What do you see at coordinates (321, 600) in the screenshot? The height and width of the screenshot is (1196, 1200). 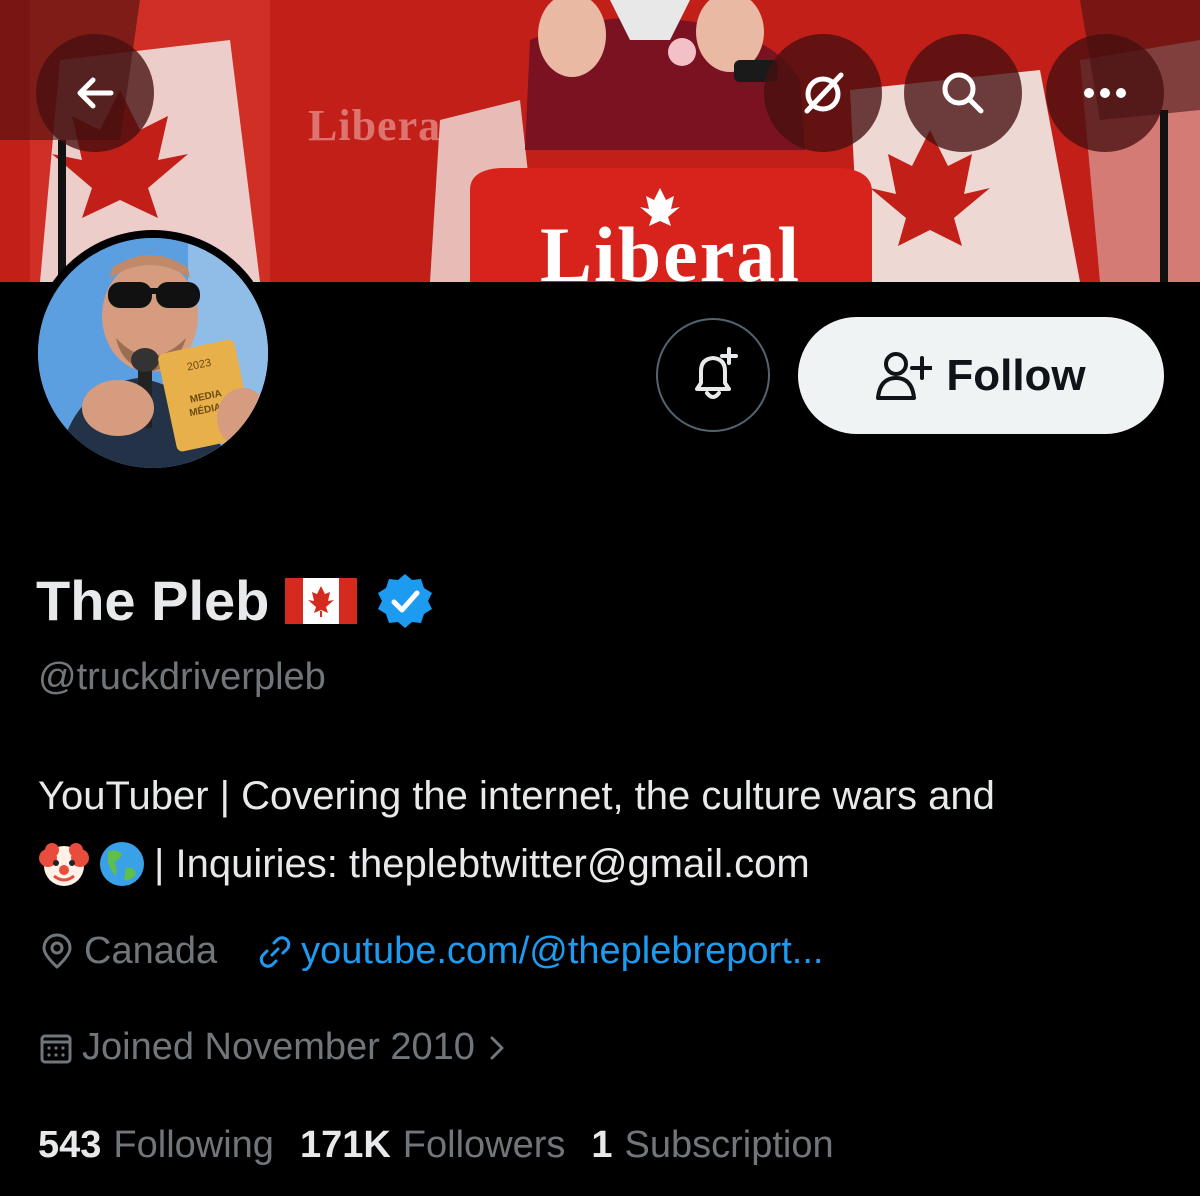 I see `canada-flag-icon` at bounding box center [321, 600].